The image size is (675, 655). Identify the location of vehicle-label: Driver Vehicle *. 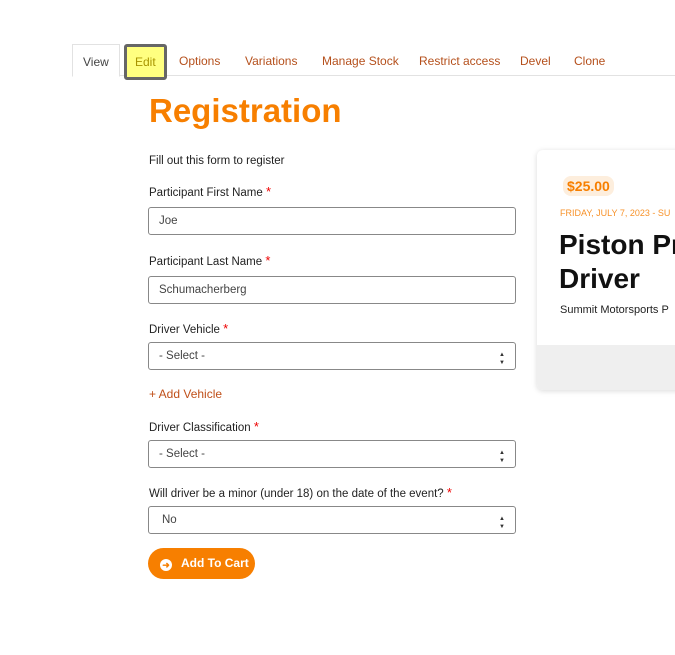
(188, 328).